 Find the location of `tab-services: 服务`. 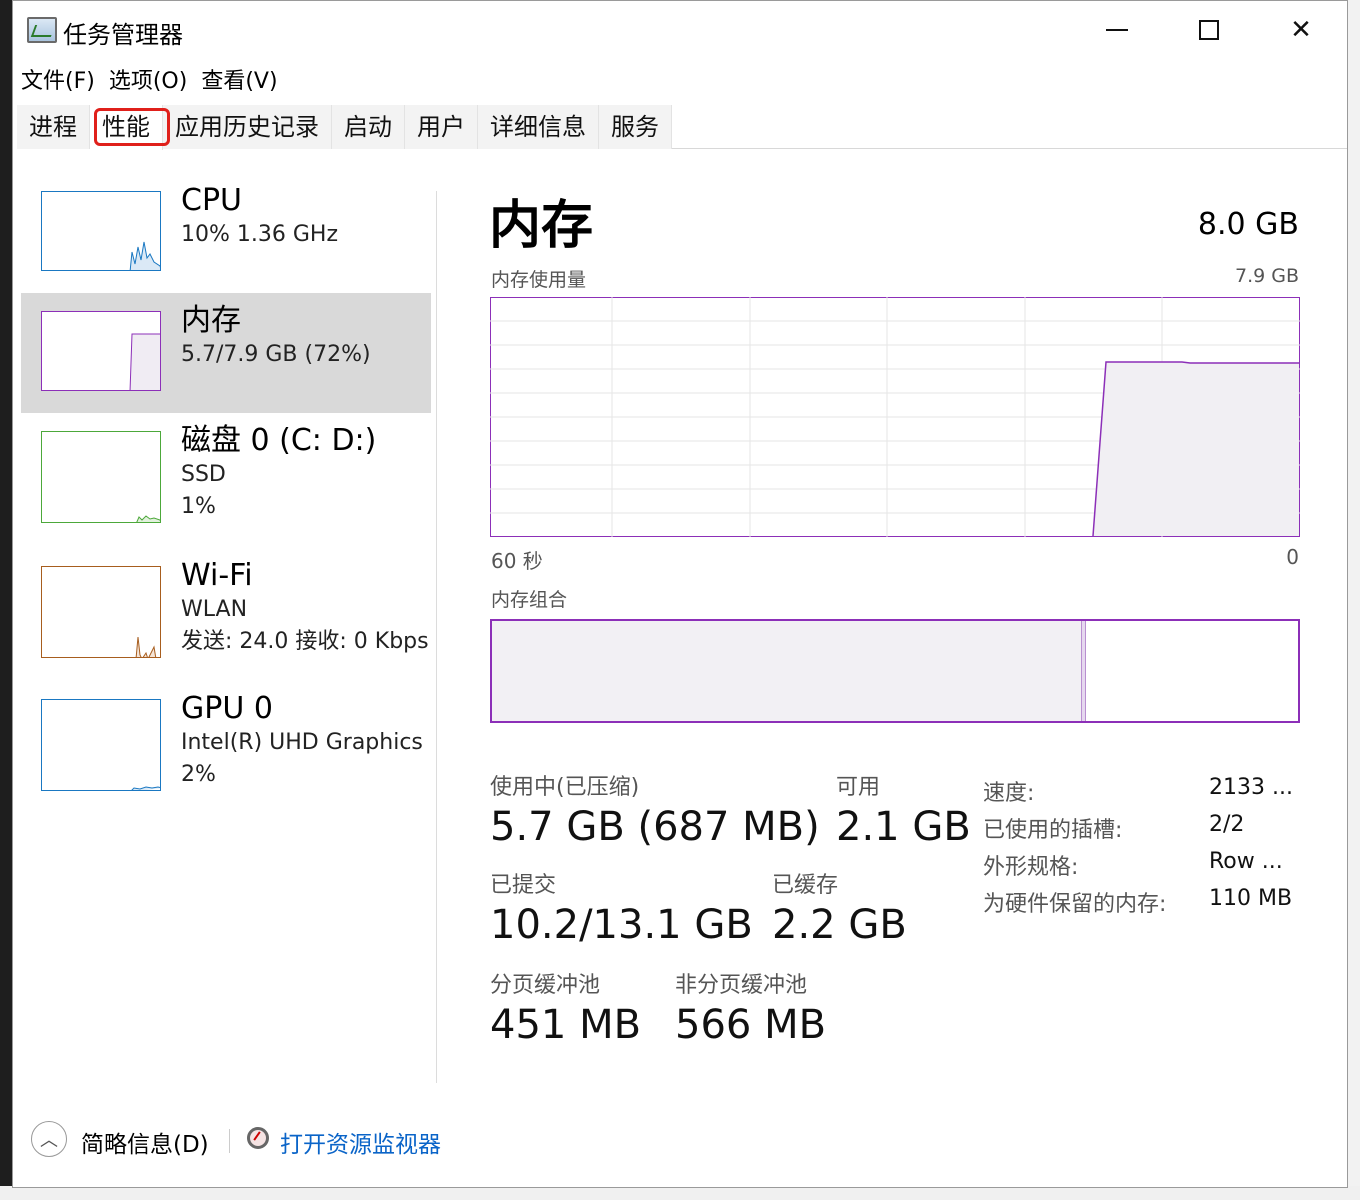

tab-services: 服务 is located at coordinates (635, 127).